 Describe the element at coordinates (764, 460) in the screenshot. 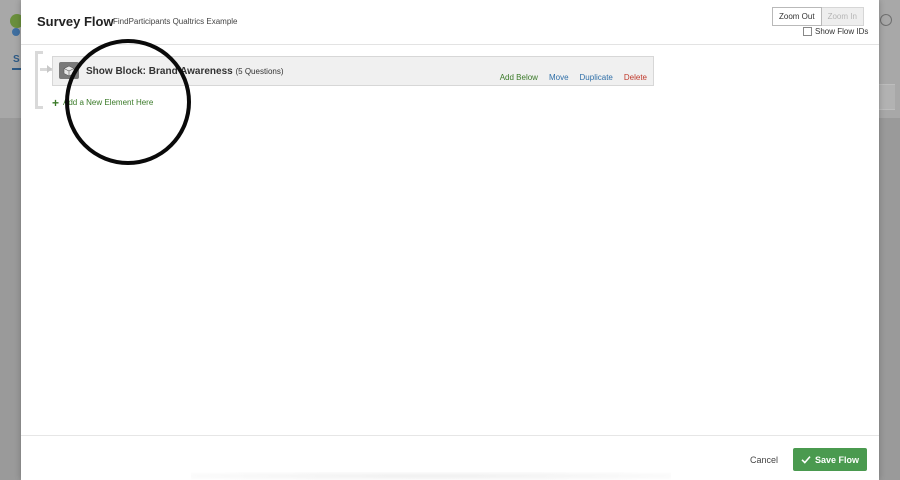

I see `cancel-button: Cancel` at that location.